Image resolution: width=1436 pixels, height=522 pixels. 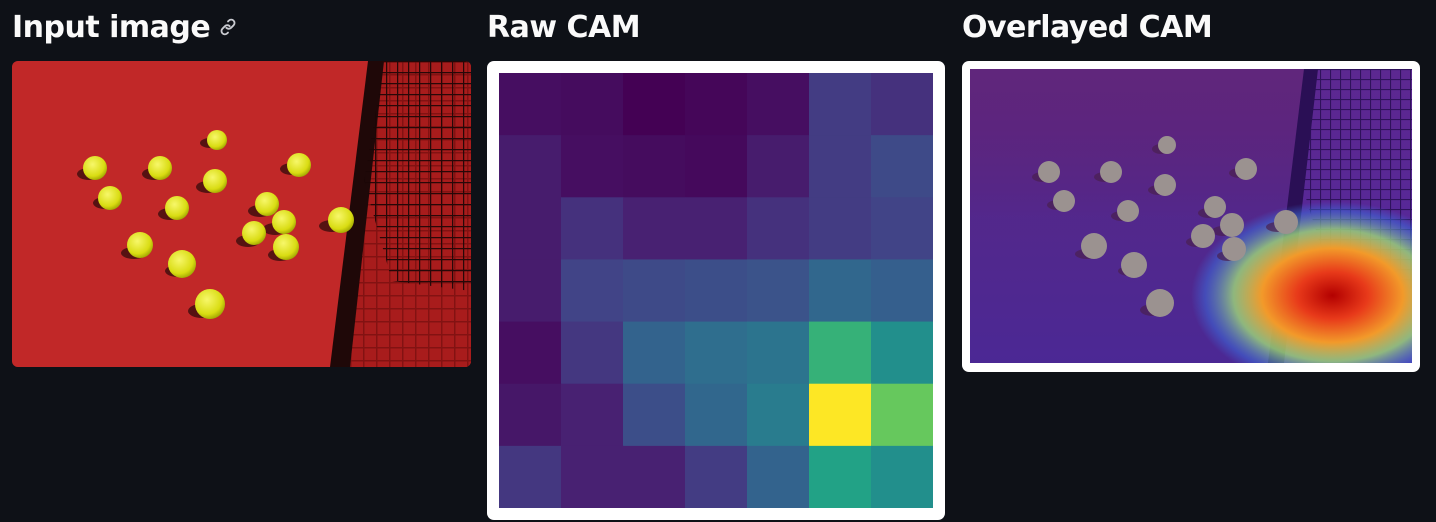 I want to click on cam-cell-r1-c6, so click(x=902, y=166).